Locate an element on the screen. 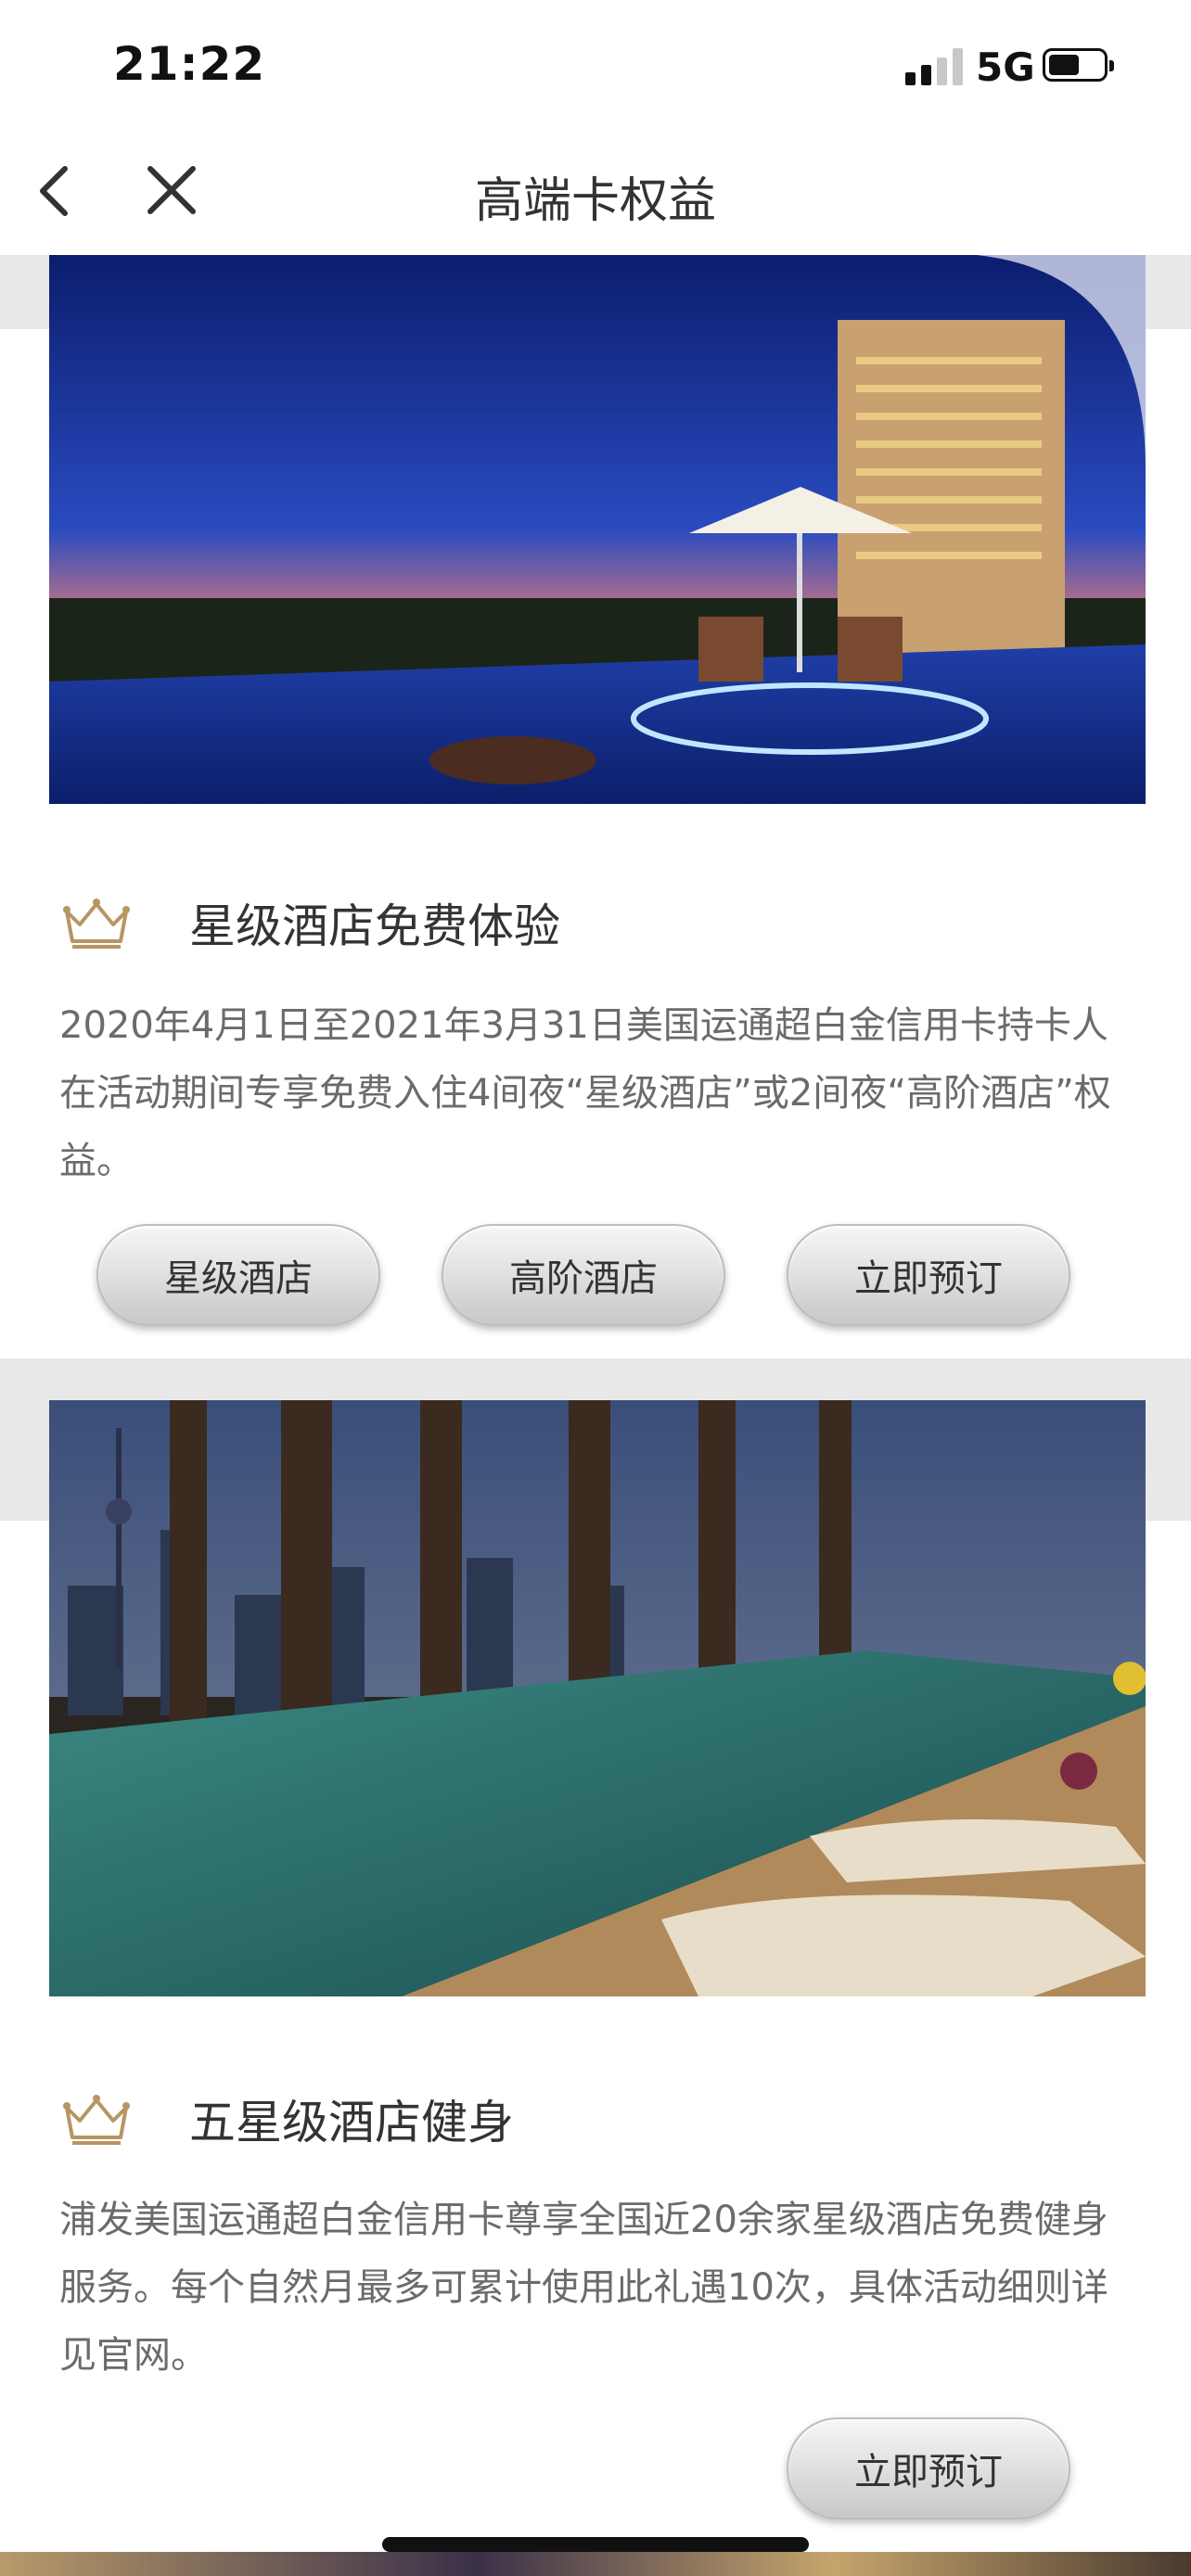  battery-icon is located at coordinates (1078, 65).